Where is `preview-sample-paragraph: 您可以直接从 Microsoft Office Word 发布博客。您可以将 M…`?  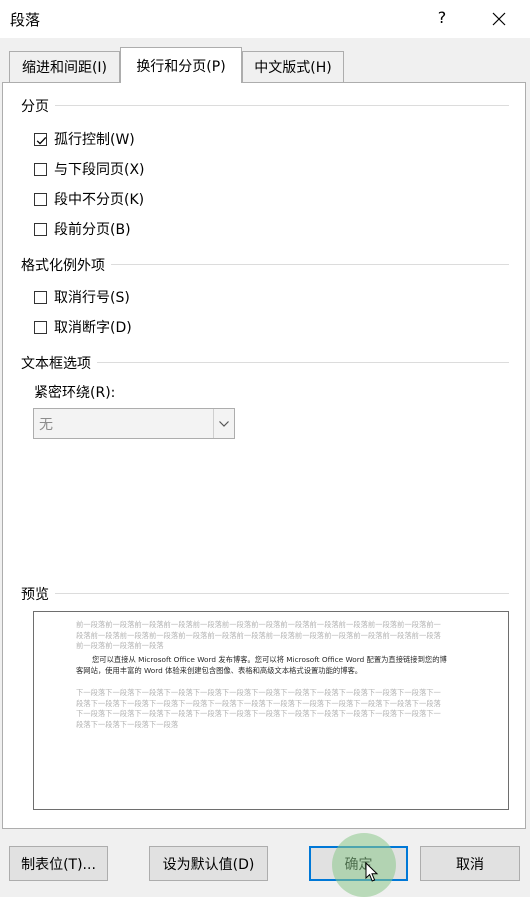 preview-sample-paragraph: 您可以直接从 Microsoft Office Word 发布博客。您可以将 M… is located at coordinates (261, 665).